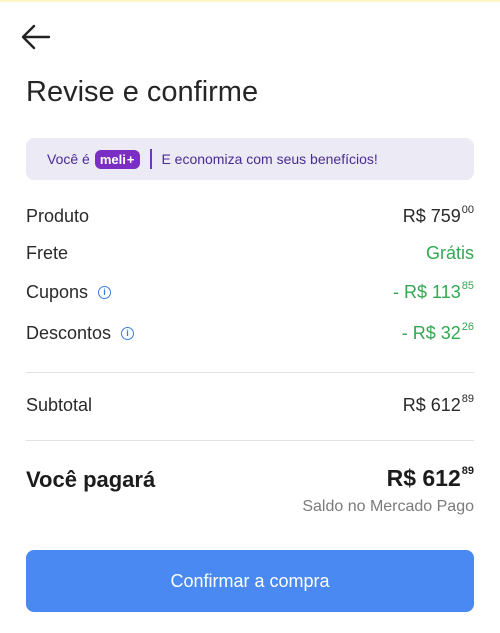  I want to click on banner-prefix: Você é, so click(68, 159).